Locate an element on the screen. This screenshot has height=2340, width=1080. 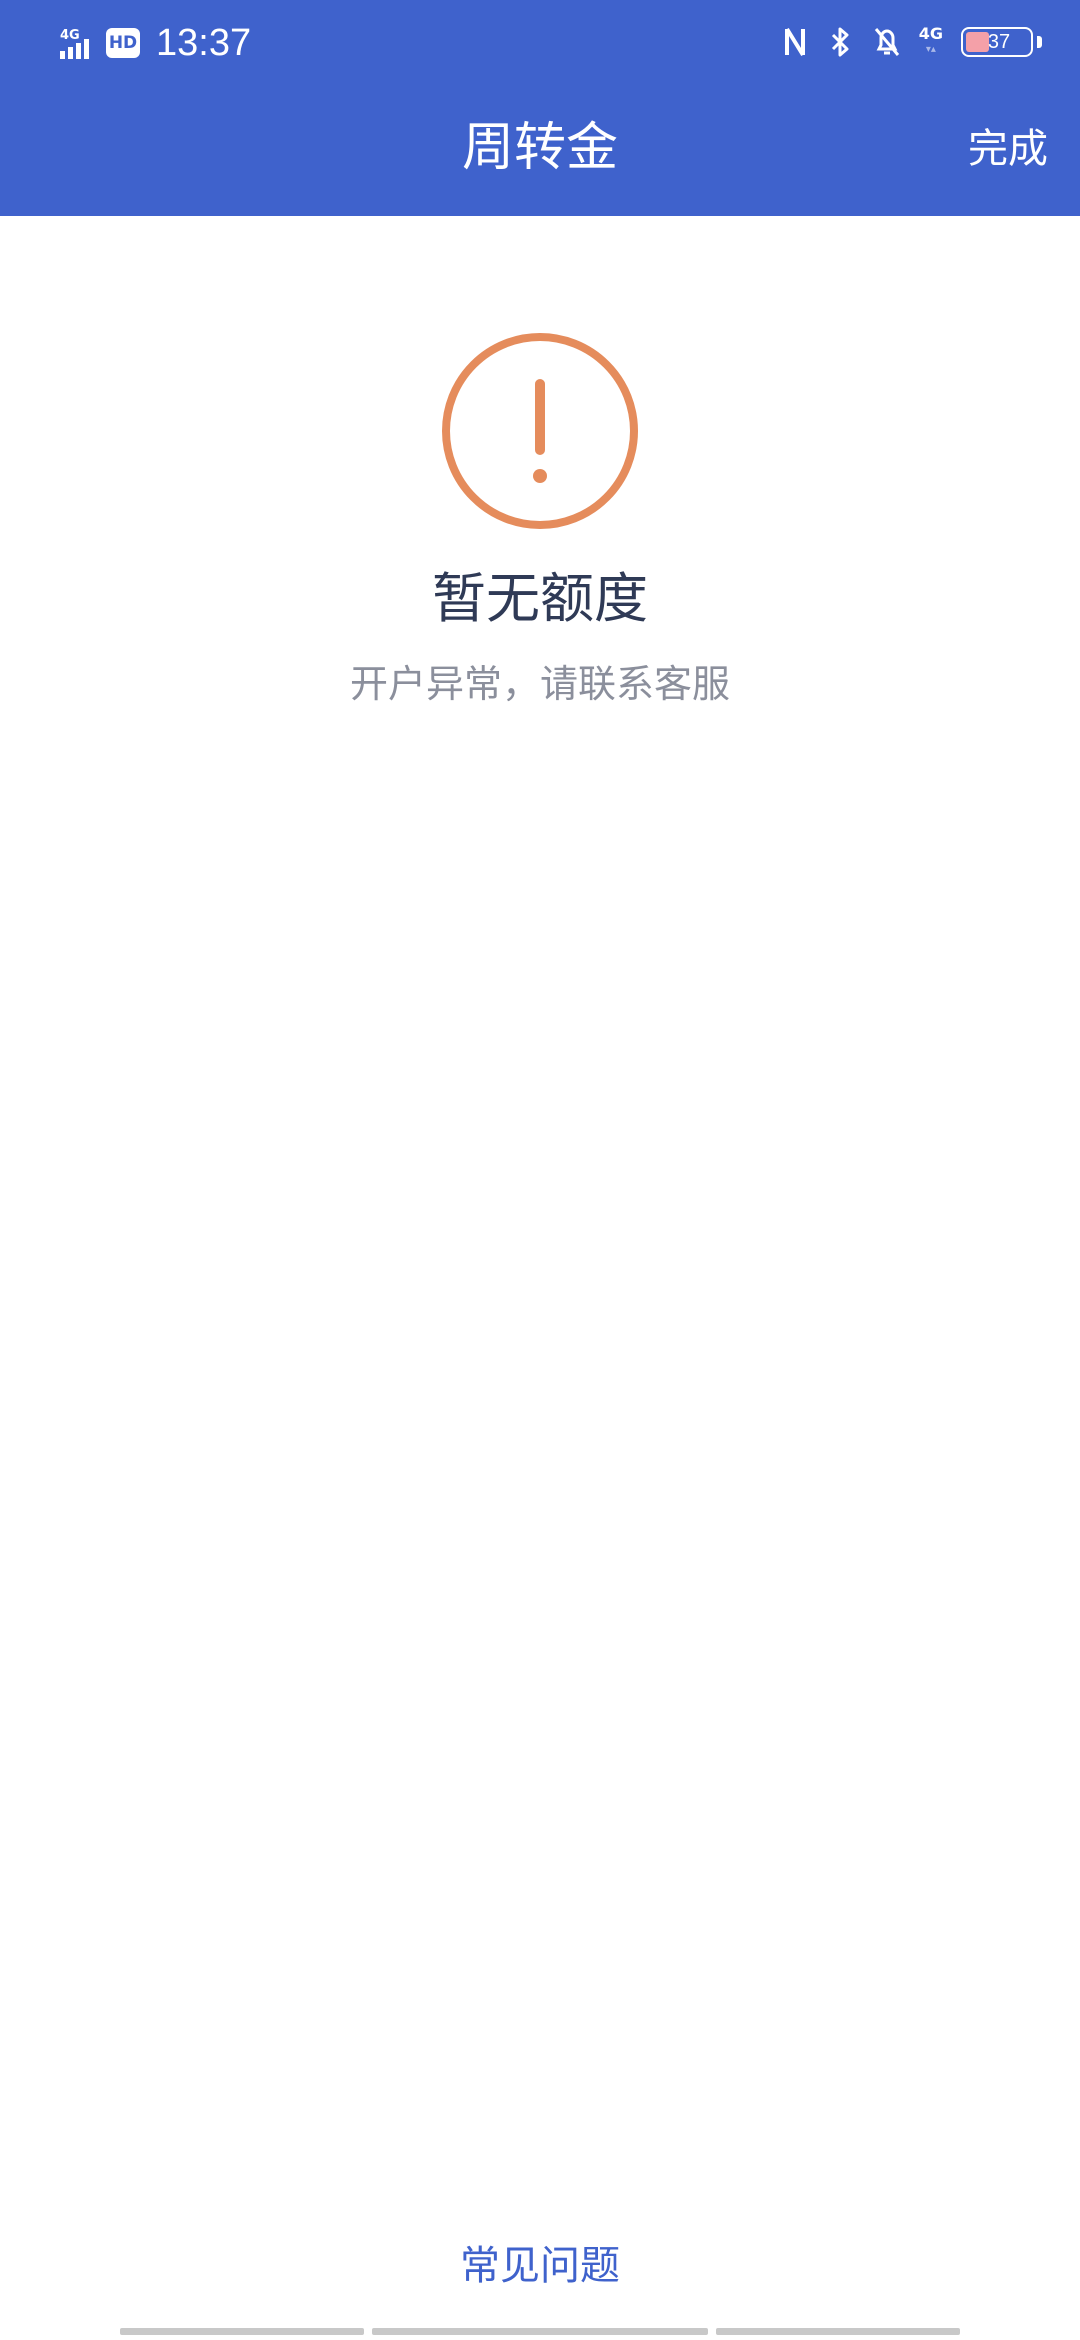
signal-icon: 4G is located at coordinates (74, 43).